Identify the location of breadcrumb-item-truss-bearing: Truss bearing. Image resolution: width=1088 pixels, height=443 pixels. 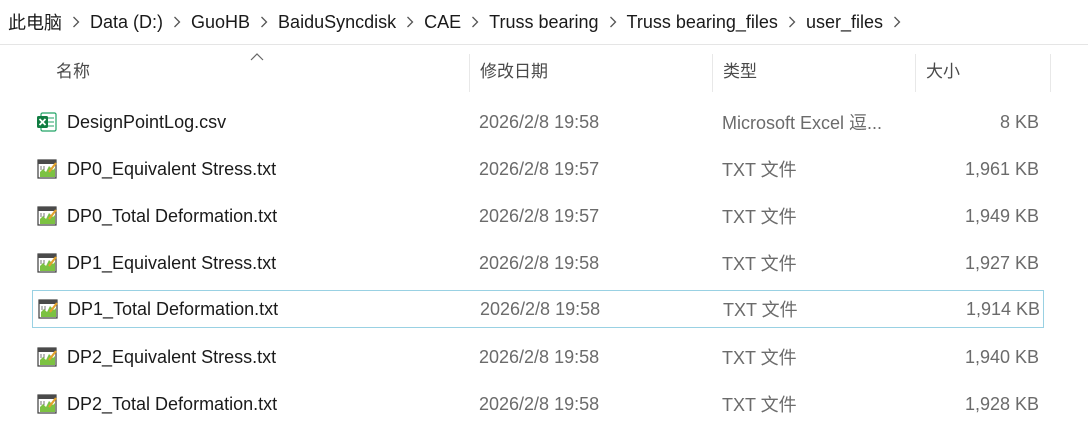
(543, 22).